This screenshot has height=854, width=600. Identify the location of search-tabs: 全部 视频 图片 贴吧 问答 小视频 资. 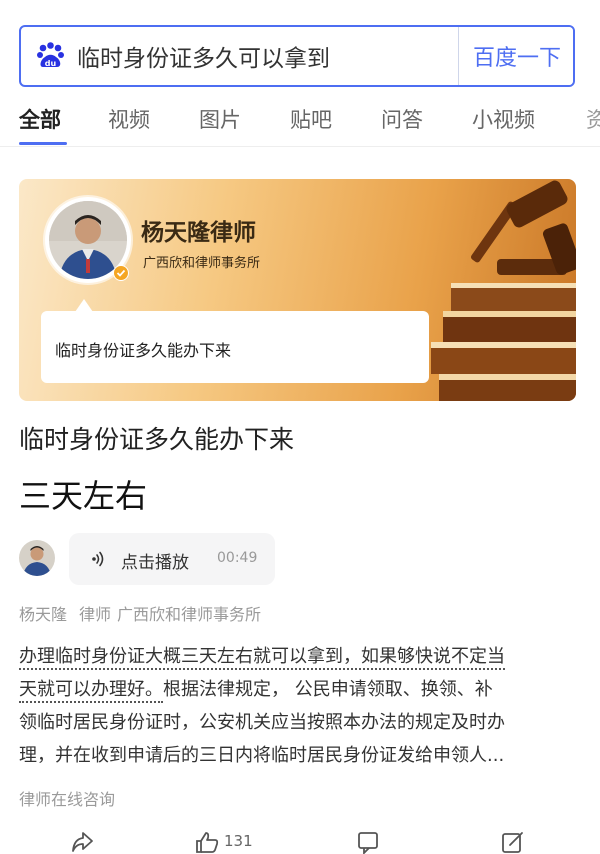
(300, 121).